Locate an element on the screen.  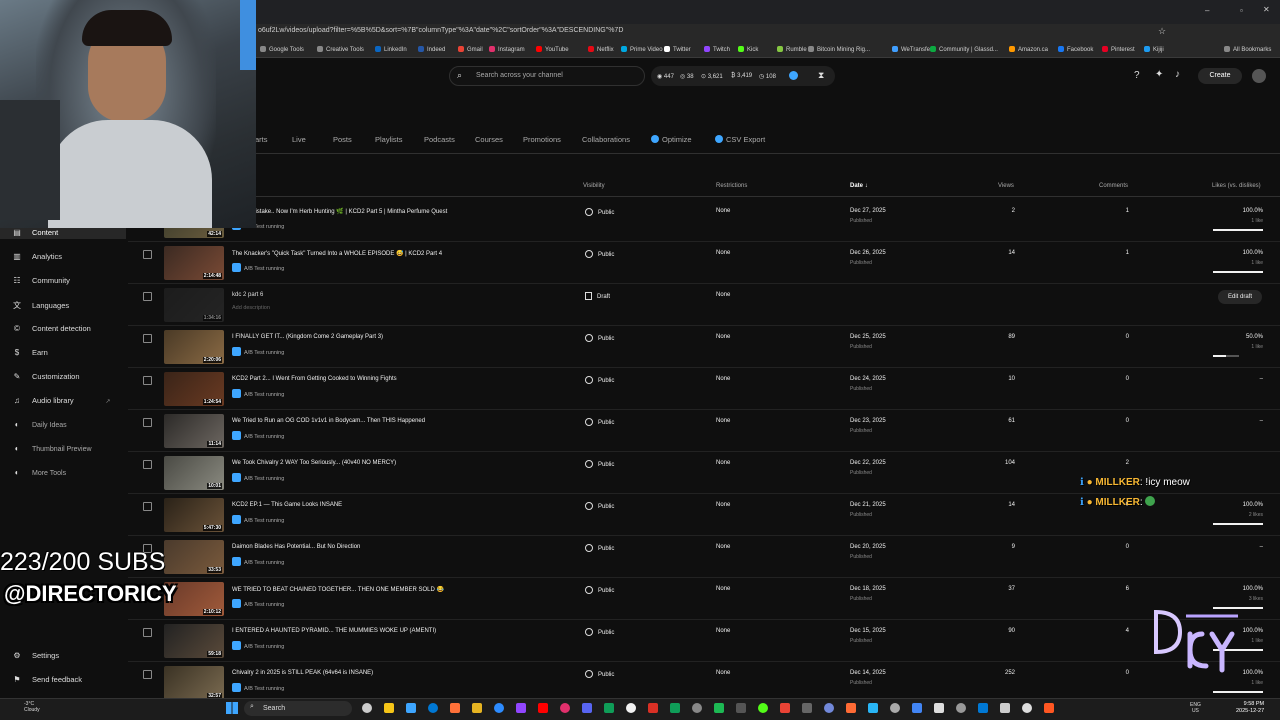
sidebar-item-feedback: ⚑ Send feedback is located at coordinates (47, 679).